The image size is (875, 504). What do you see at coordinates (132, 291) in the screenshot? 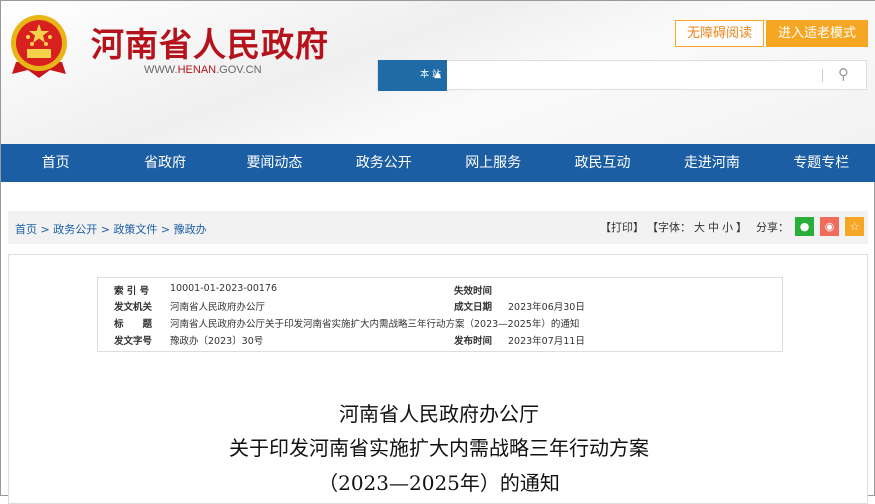
I see `index-label: 索 引 号` at bounding box center [132, 291].